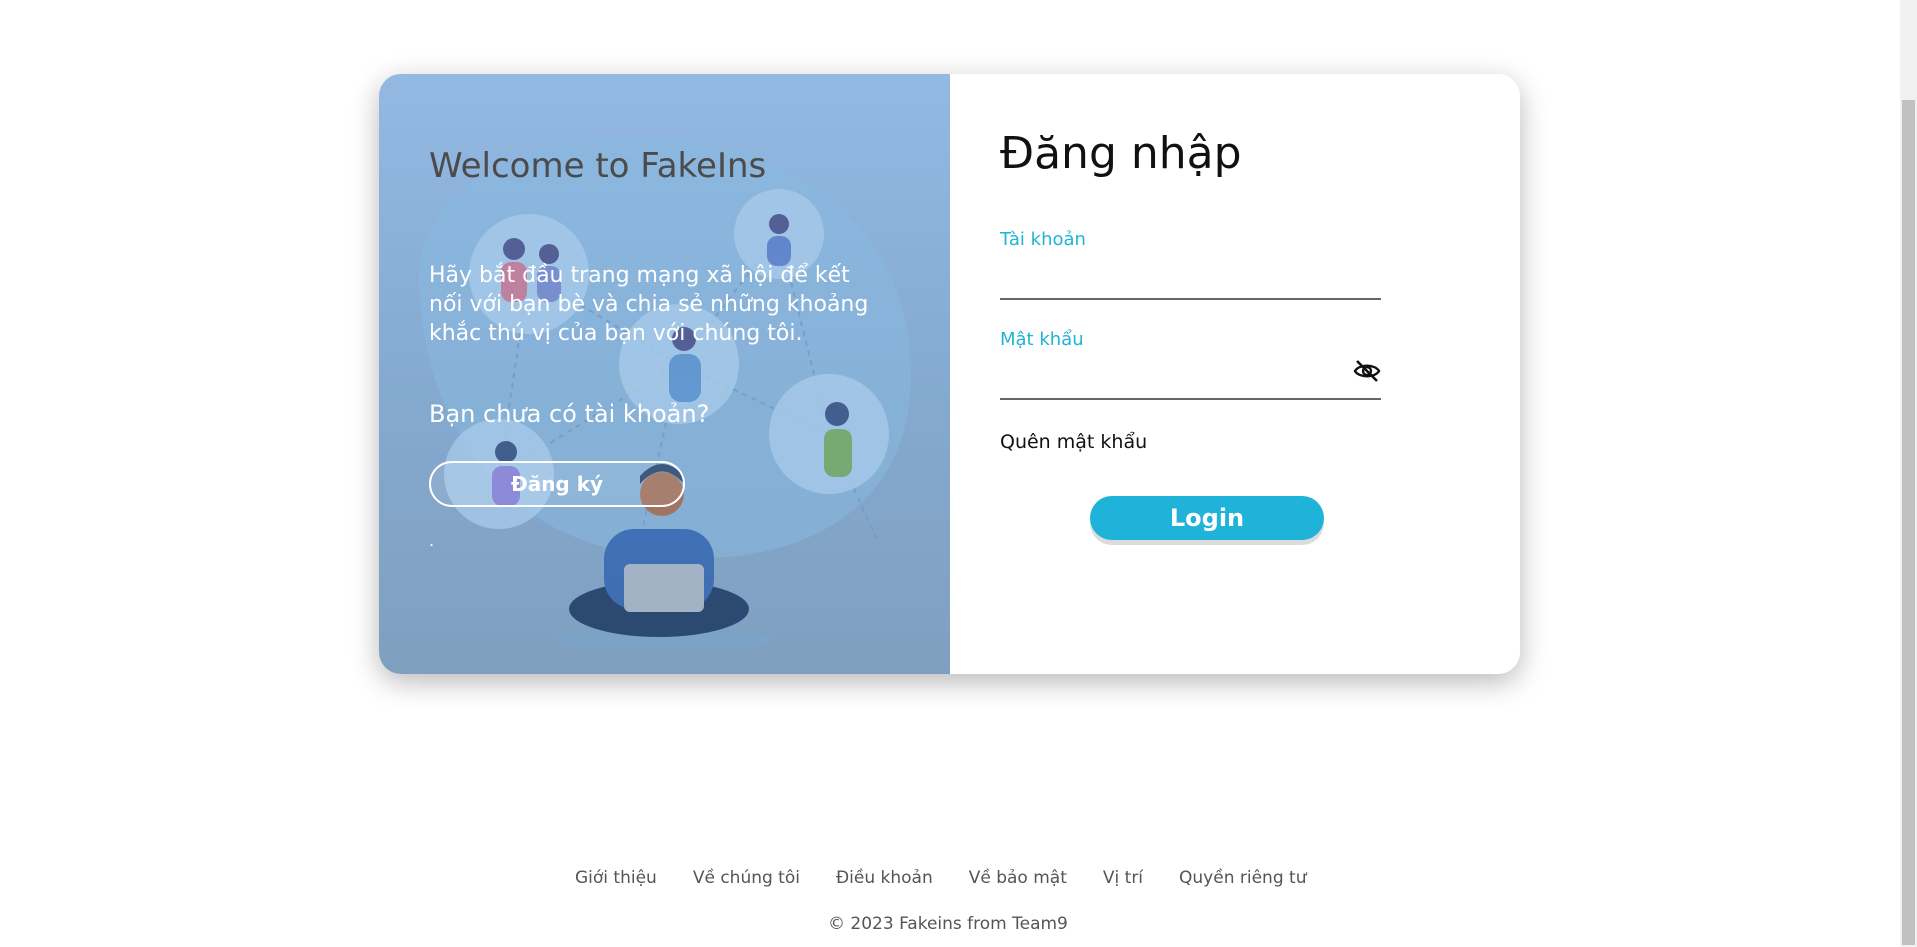 This screenshot has height=947, width=1917. What do you see at coordinates (948, 924) in the screenshot?
I see `copyright: © 2023 Fakeins from Team9` at bounding box center [948, 924].